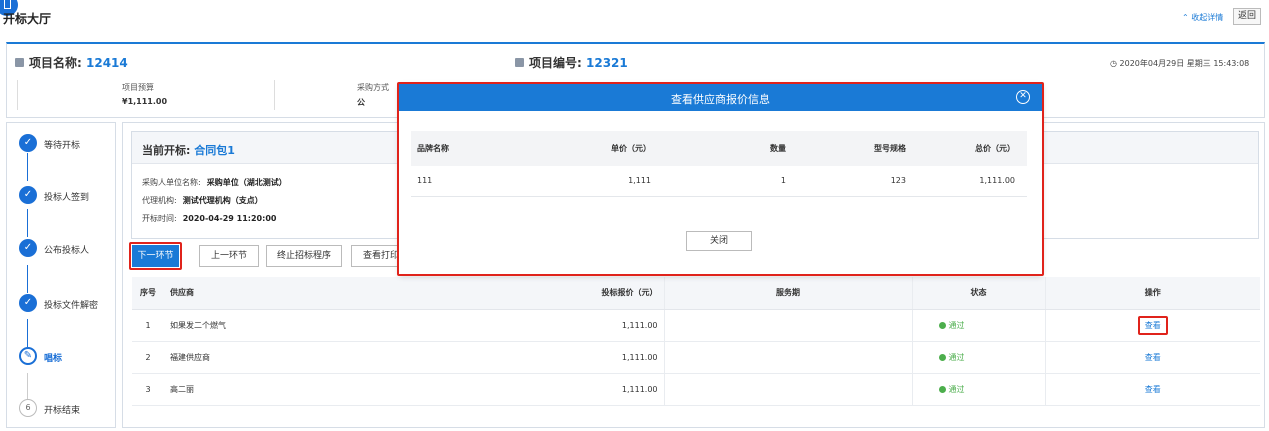 Image resolution: width=1269 pixels, height=431 pixels. Describe the element at coordinates (67, 251) in the screenshot. I see `step-label: 公布投标人` at that location.